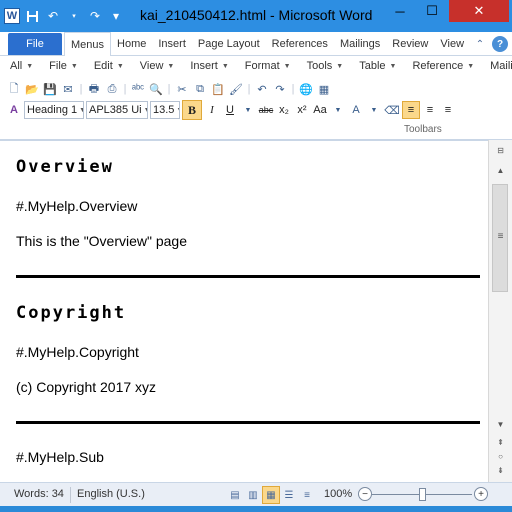  I want to click on change-case-button: Aa, so click(320, 110).